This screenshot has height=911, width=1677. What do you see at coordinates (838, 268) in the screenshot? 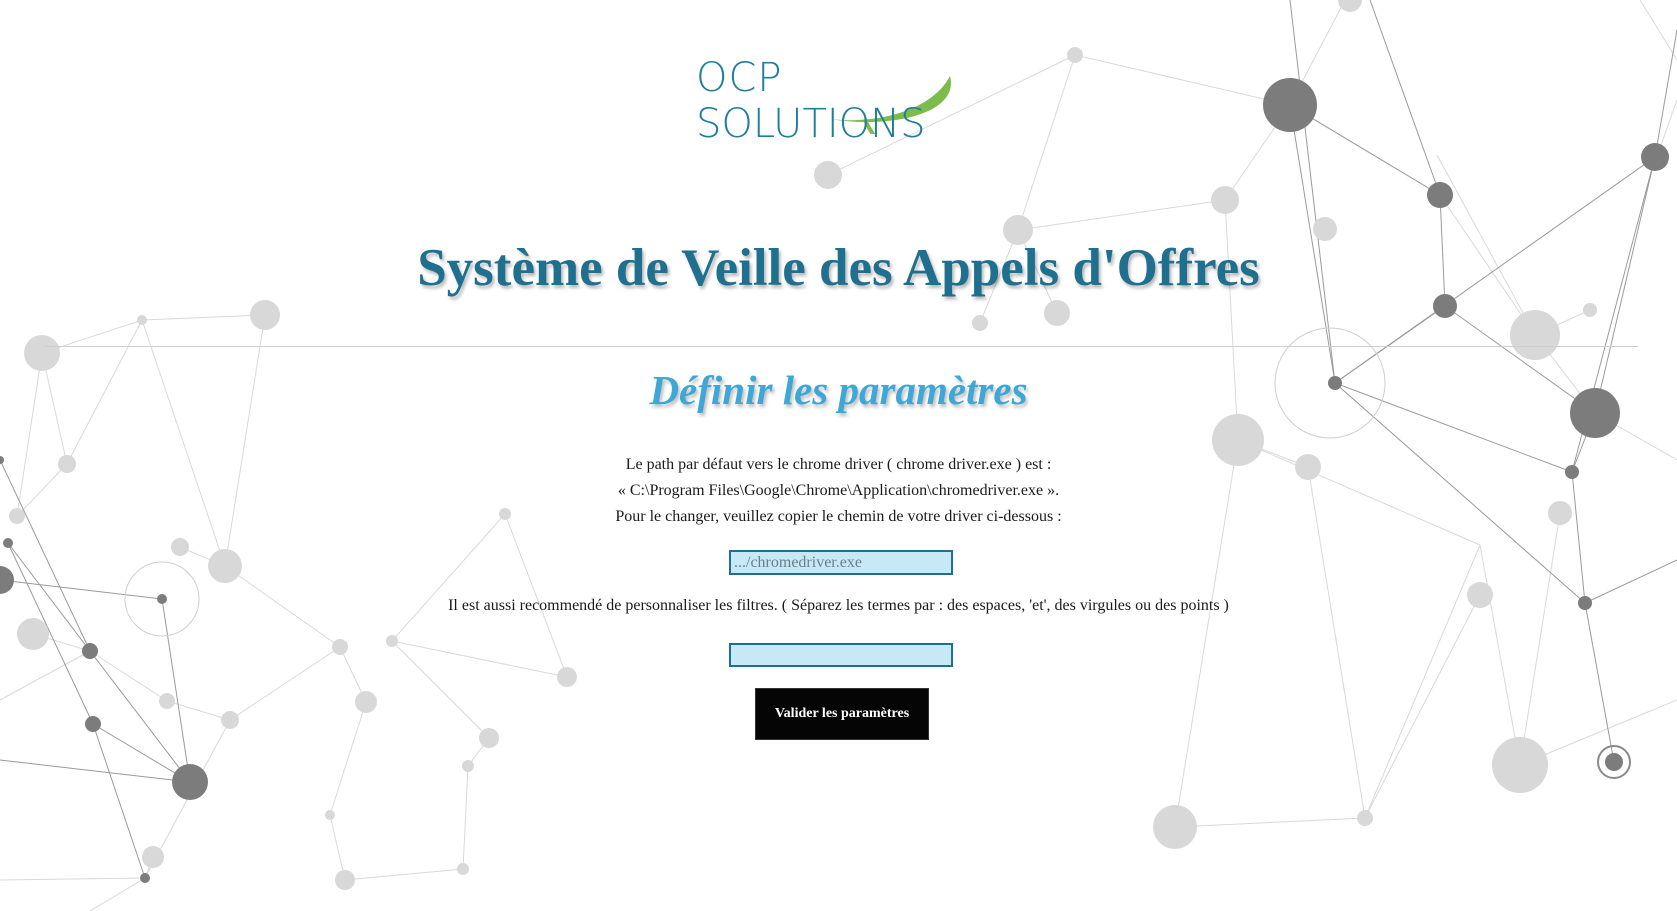
I see `page-title: Système de Veille des Appels d'Offres` at bounding box center [838, 268].